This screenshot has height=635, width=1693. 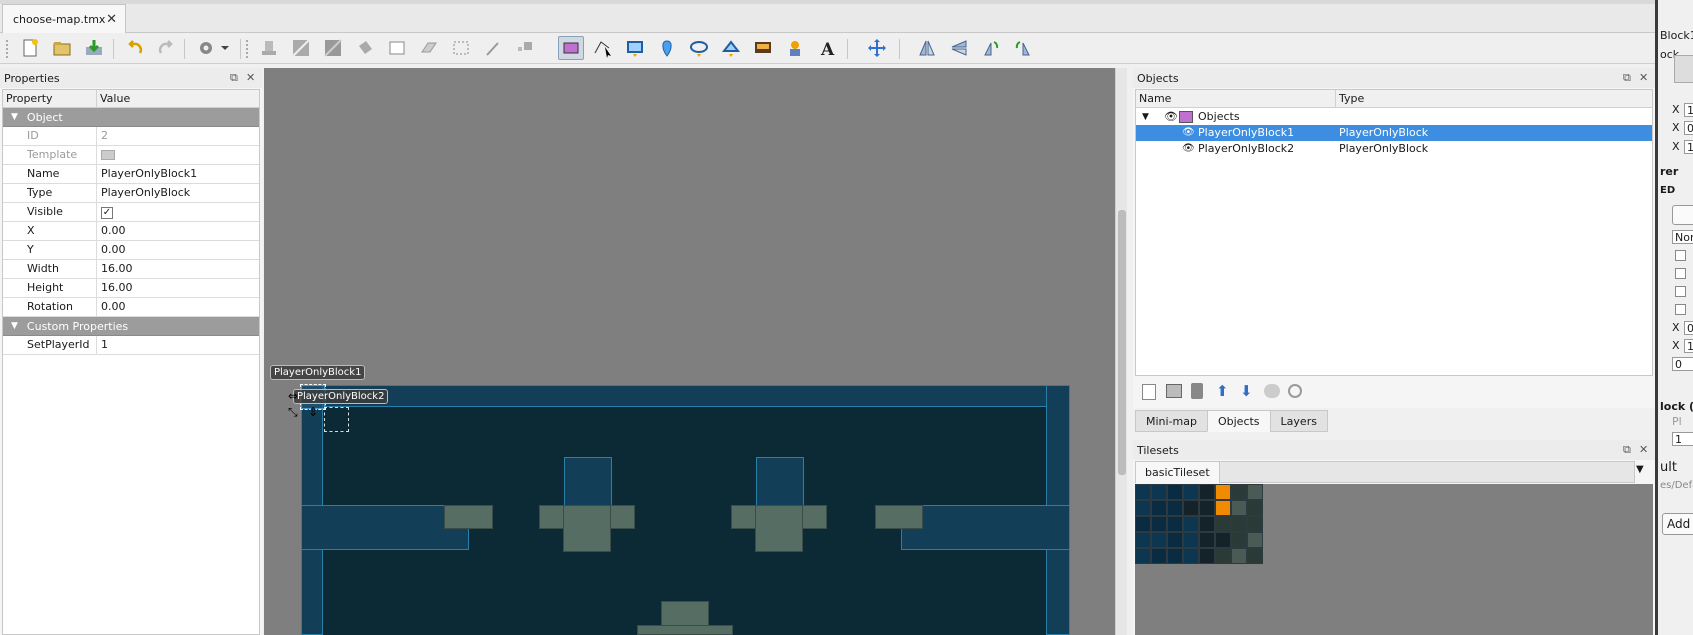 What do you see at coordinates (107, 213) in the screenshot?
I see `visible-checkbox: ✓` at bounding box center [107, 213].